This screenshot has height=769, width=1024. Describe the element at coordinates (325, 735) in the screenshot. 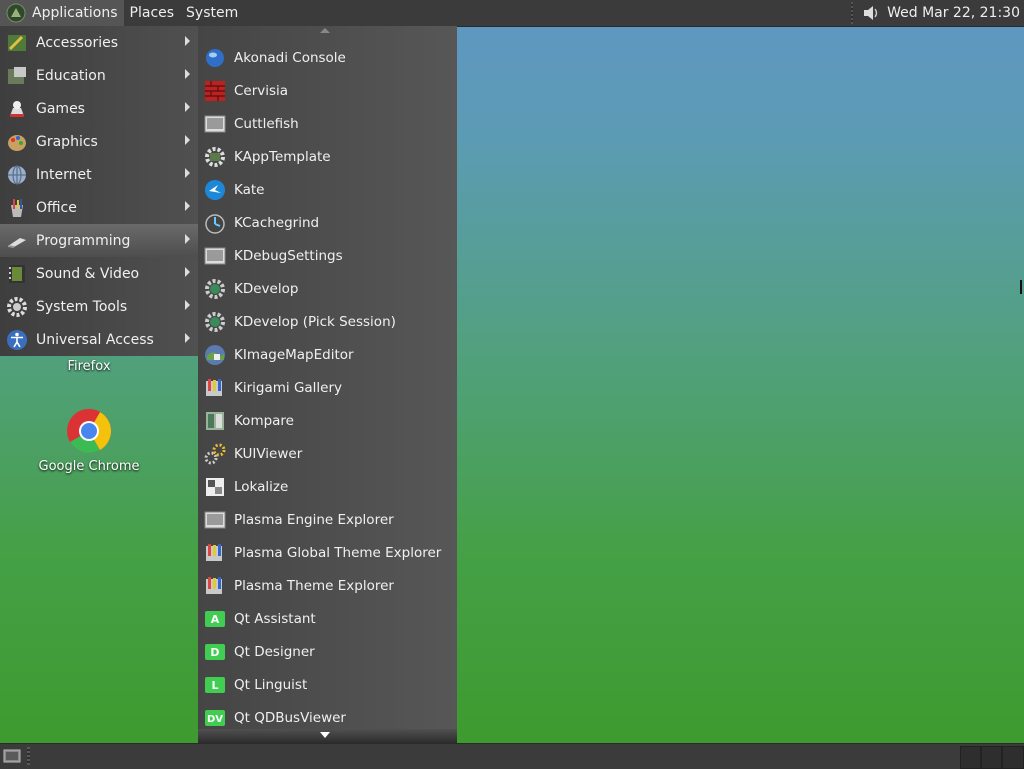

I see `scroll-down-arrow-icon` at that location.